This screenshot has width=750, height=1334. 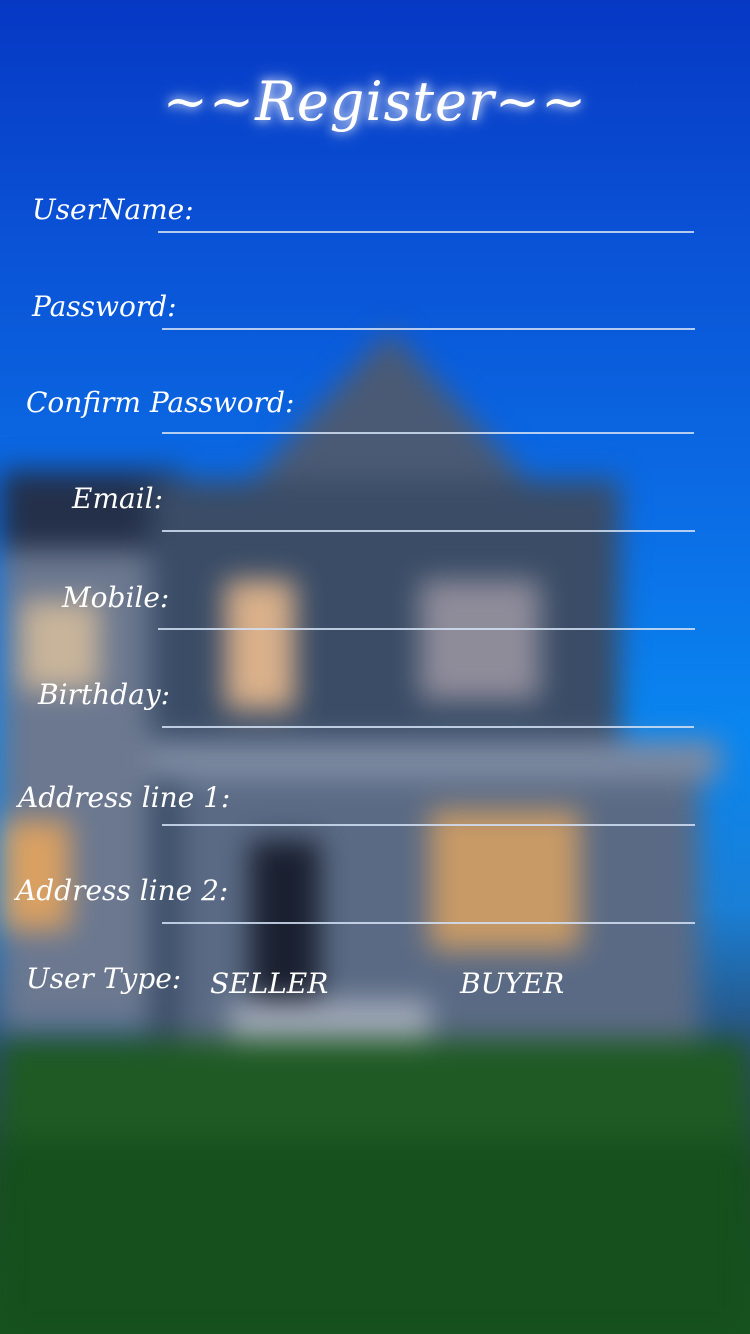 What do you see at coordinates (116, 597) in the screenshot?
I see `mobile-label: Mobile:` at bounding box center [116, 597].